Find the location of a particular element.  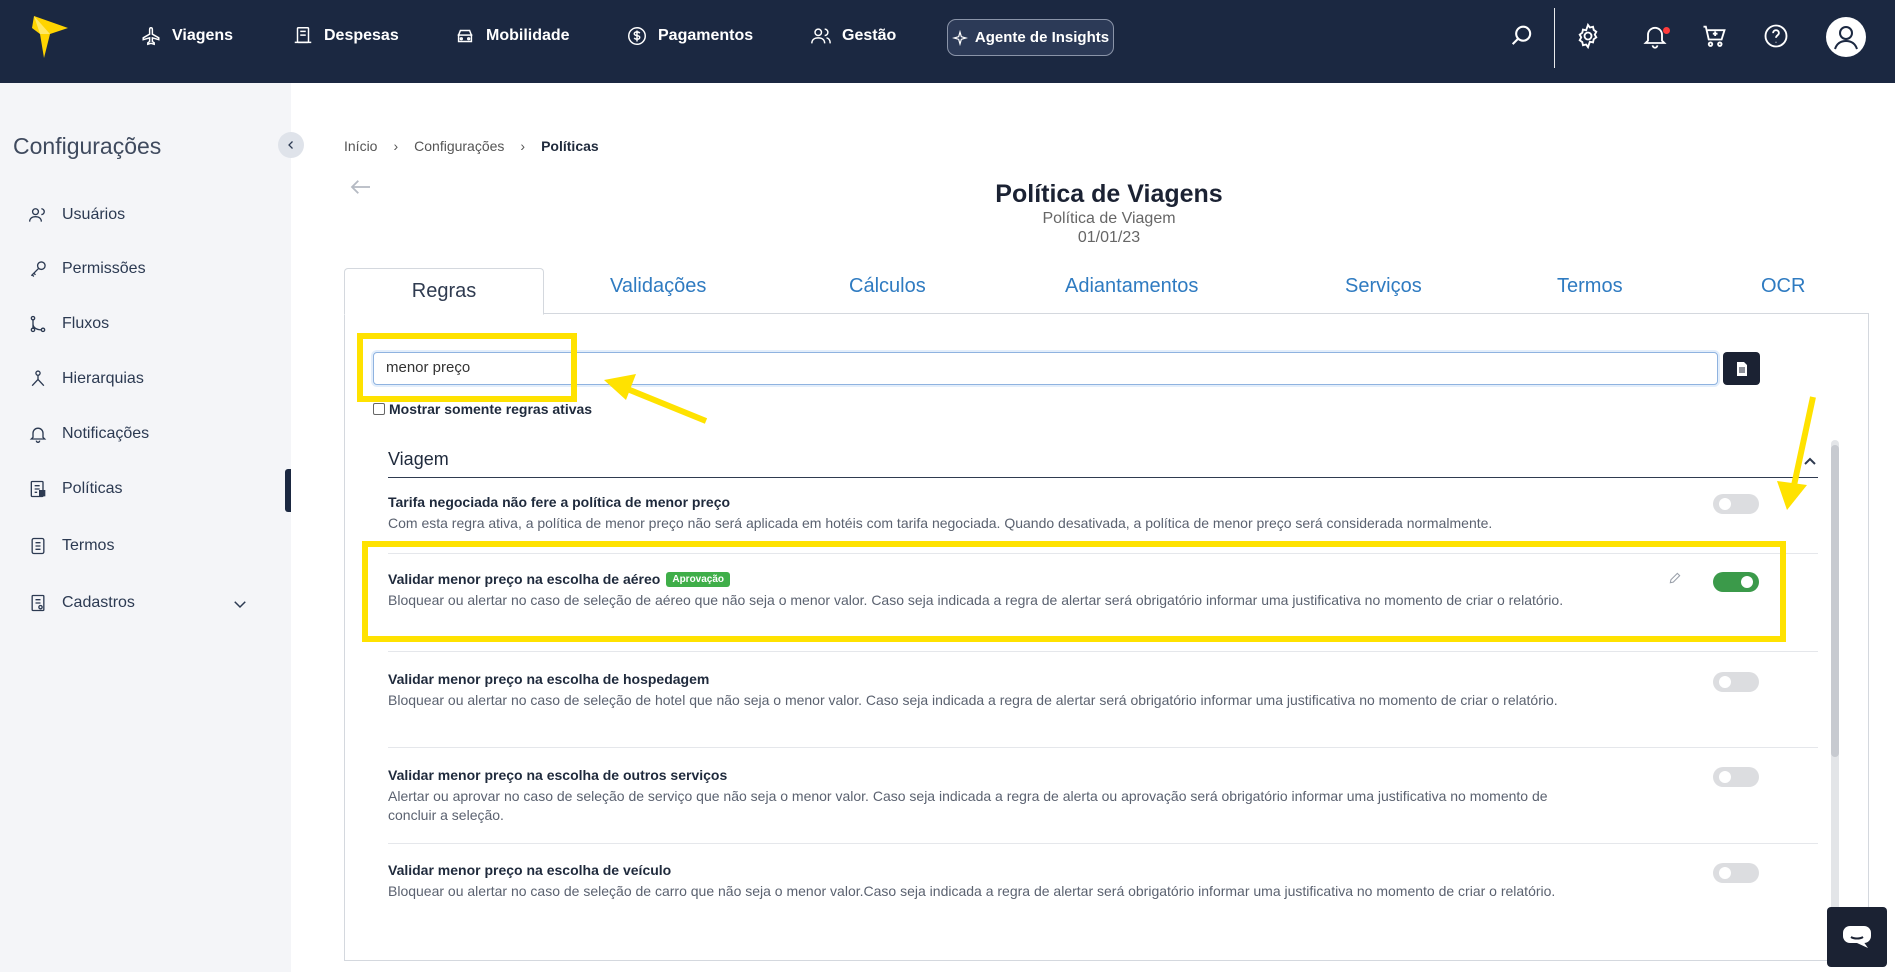

breadcrumb-configuracoes: Configurações is located at coordinates (459, 146).